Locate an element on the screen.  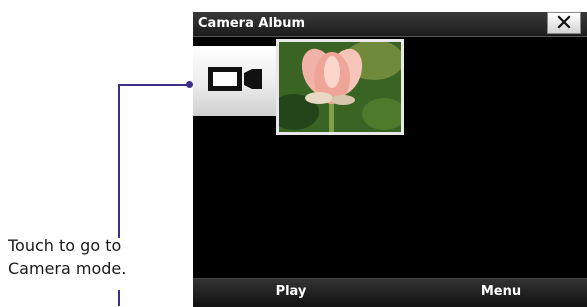
window-title: Camera Album is located at coordinates (252, 23).